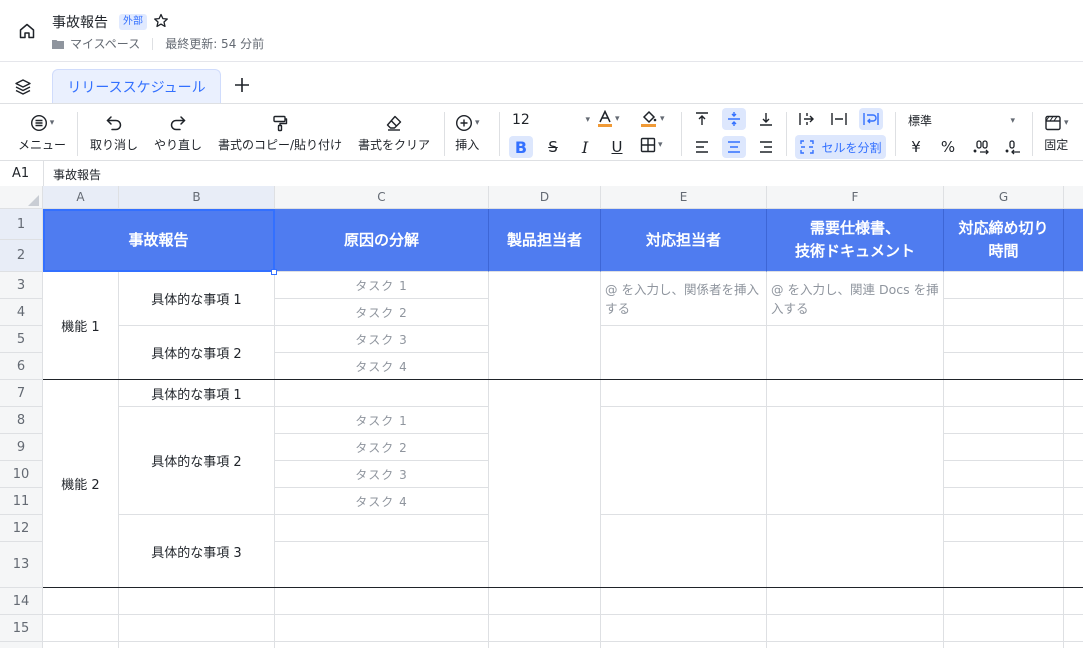 The height and width of the screenshot is (648, 1083). I want to click on cell-reference: A1, so click(20, 173).